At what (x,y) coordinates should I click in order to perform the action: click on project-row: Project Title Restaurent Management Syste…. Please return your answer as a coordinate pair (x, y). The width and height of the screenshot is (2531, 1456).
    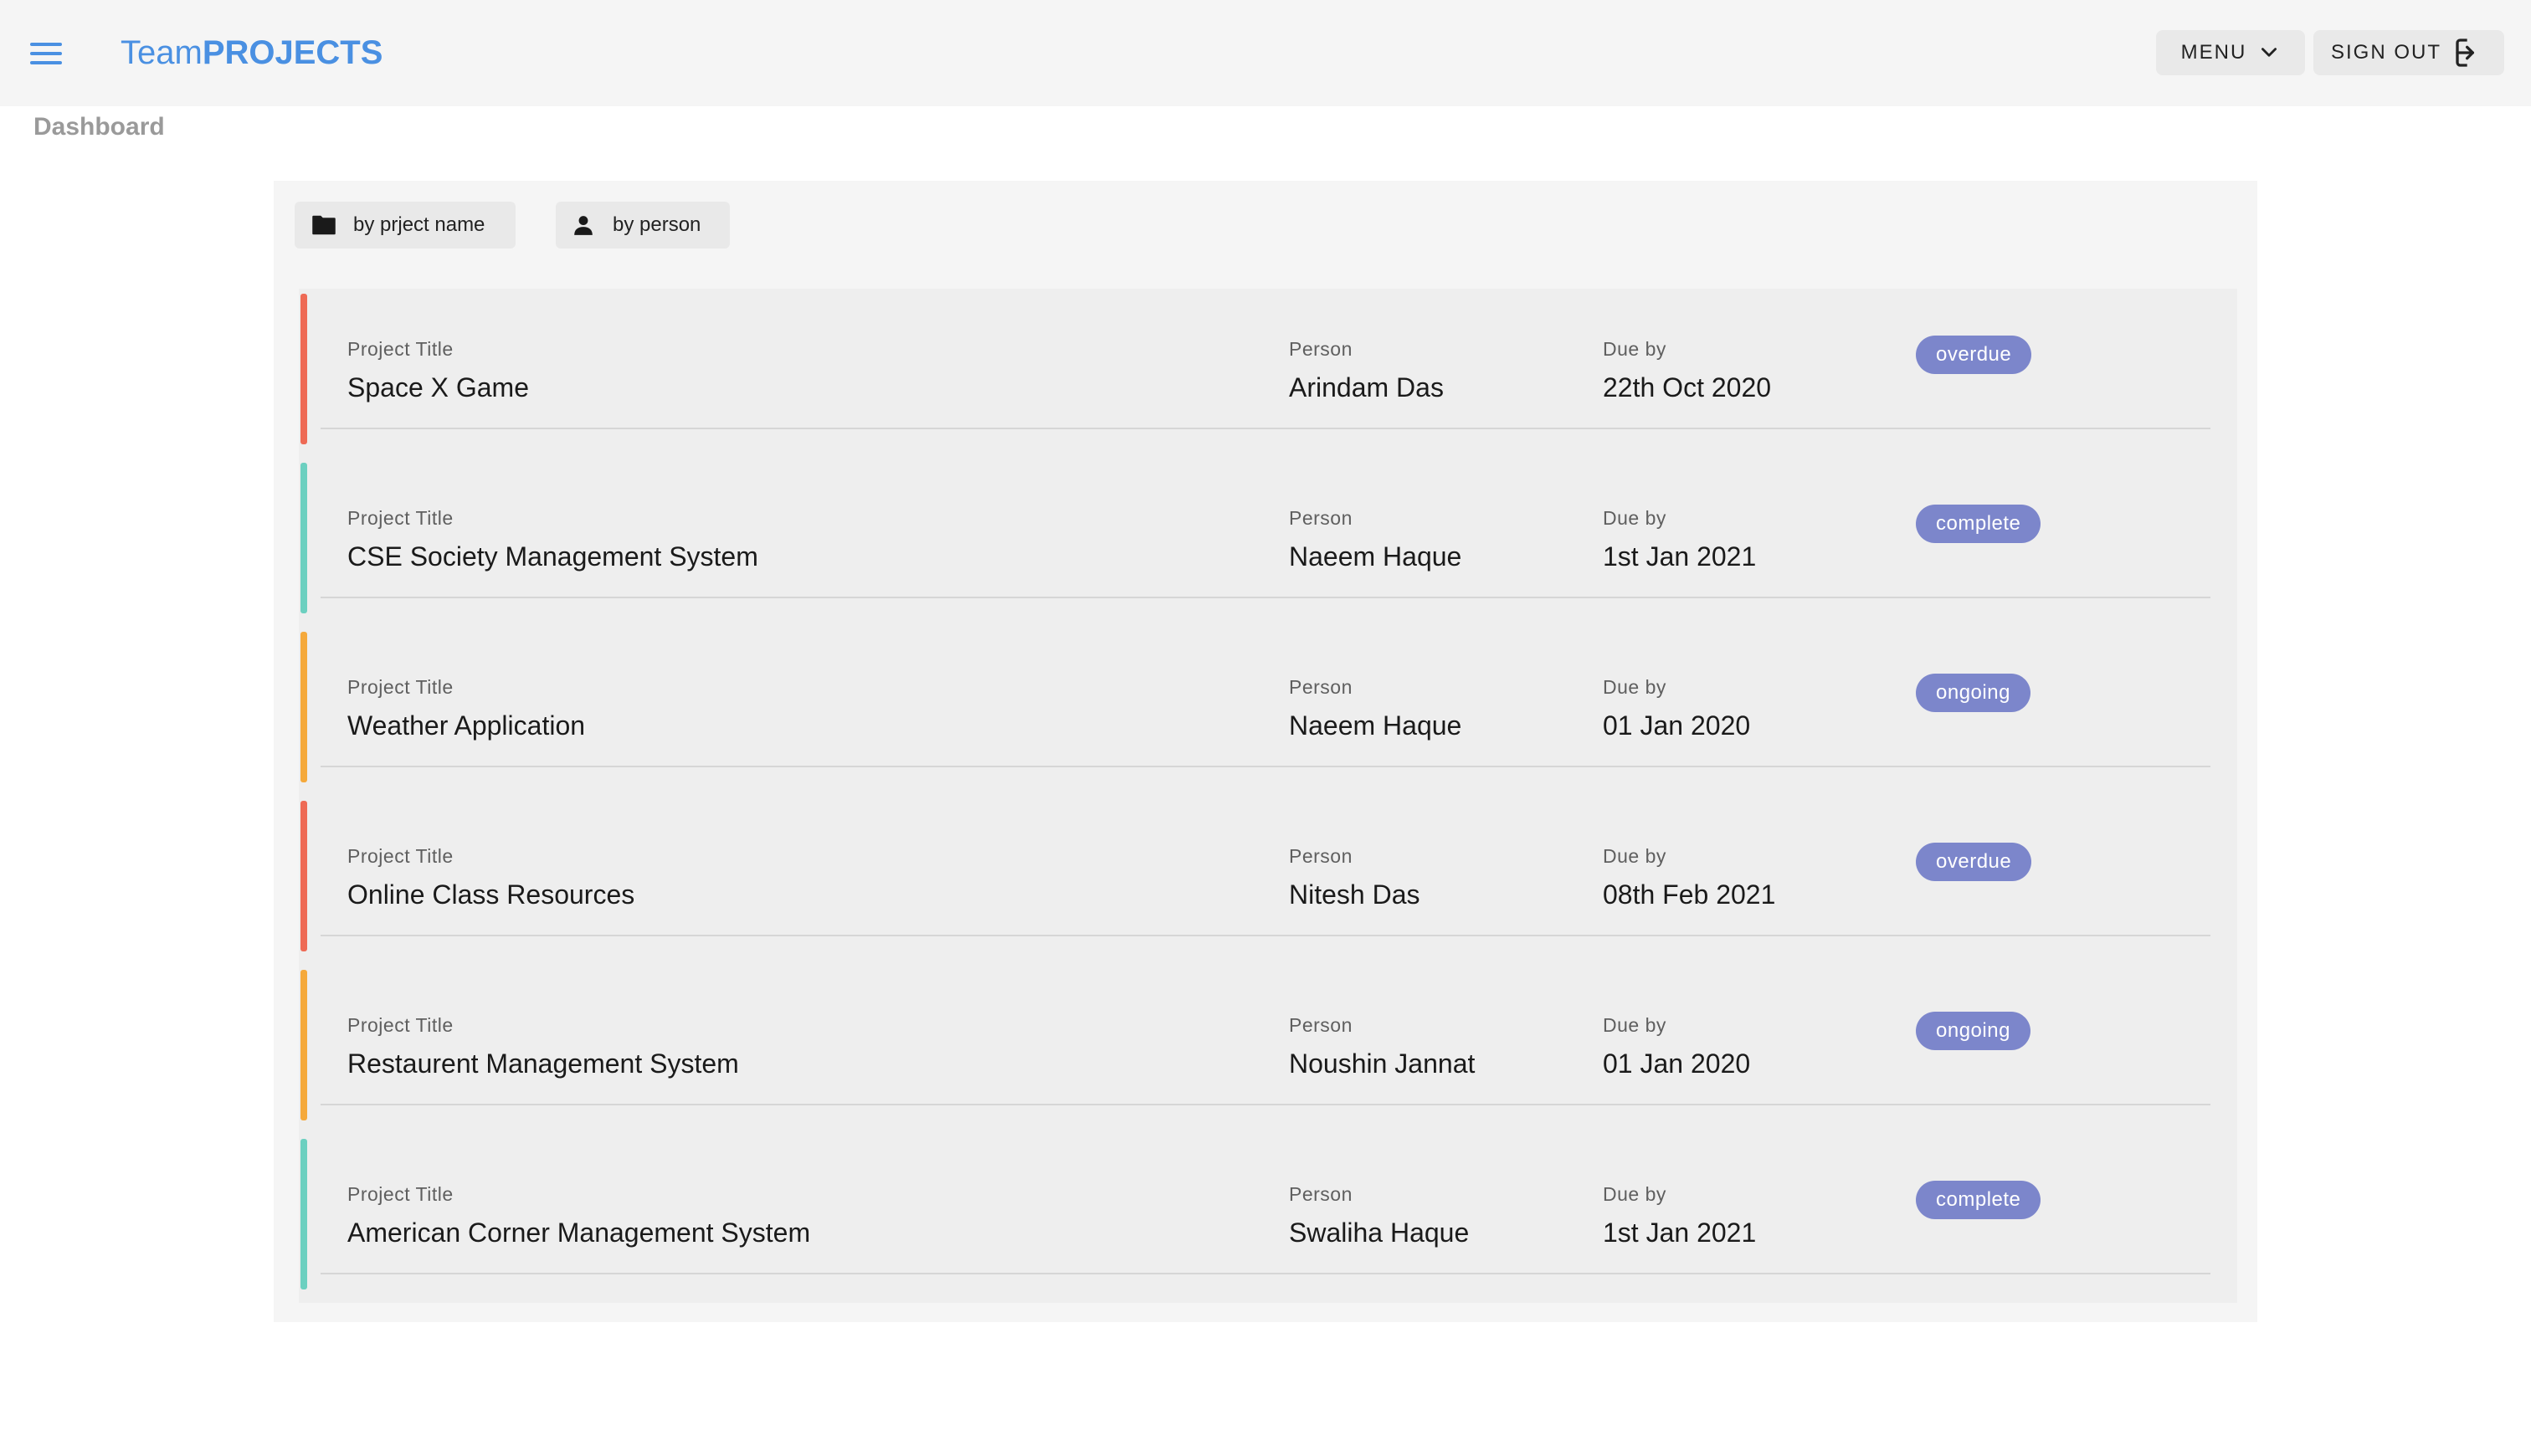
    Looking at the image, I should click on (1268, 1042).